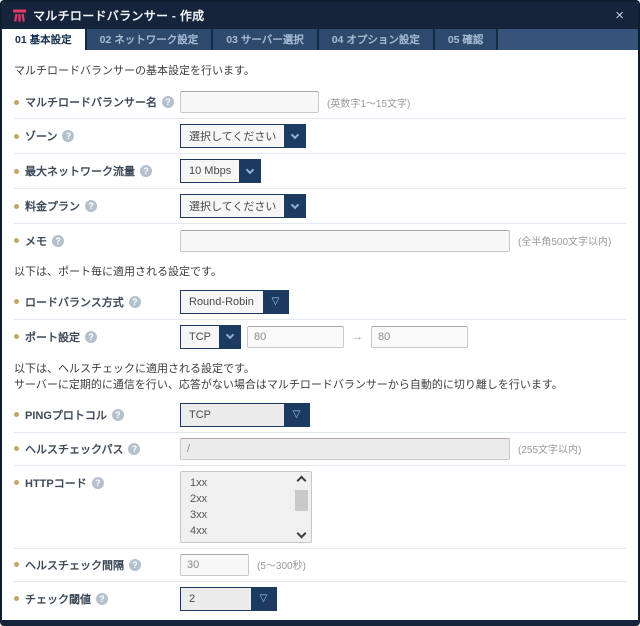  Describe the element at coordinates (320, 618) in the screenshot. I see `dialog-footer: キャンセル ネットワーク設定へ` at that location.